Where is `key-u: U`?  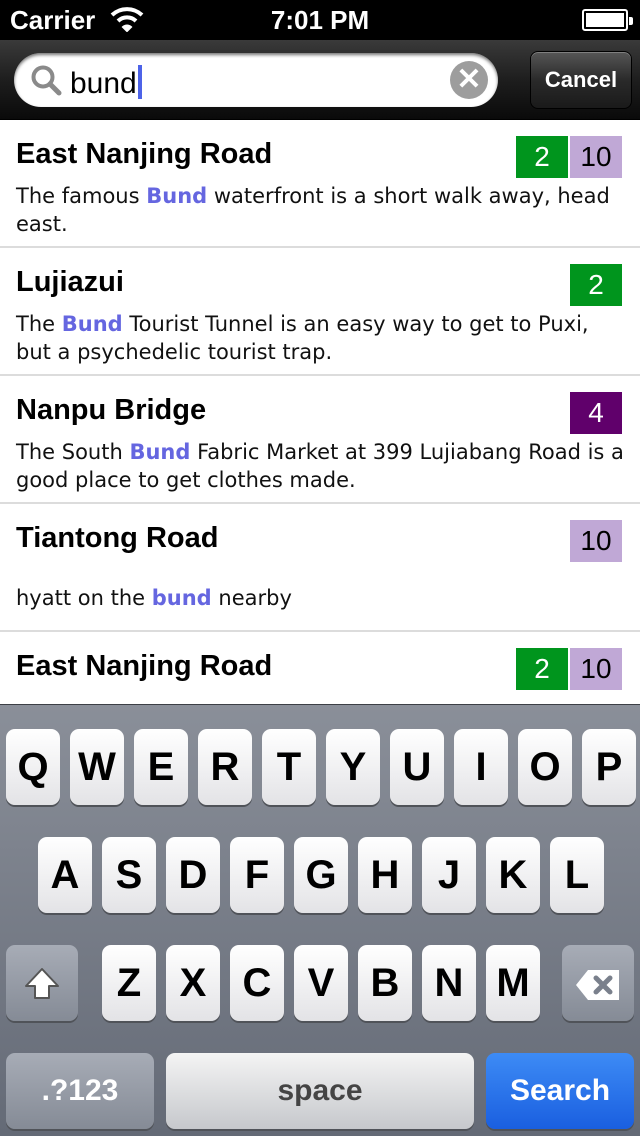
key-u: U is located at coordinates (417, 767).